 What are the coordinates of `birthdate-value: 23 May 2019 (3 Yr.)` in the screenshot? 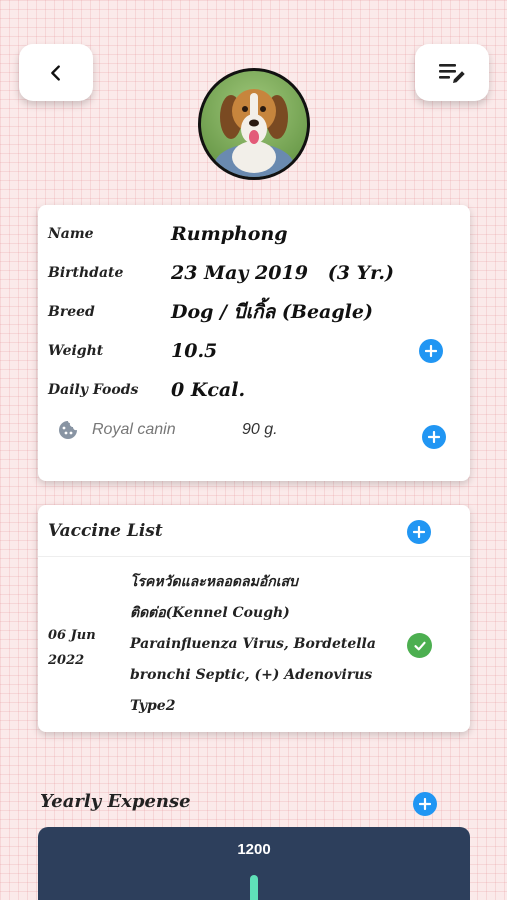 It's located at (283, 273).